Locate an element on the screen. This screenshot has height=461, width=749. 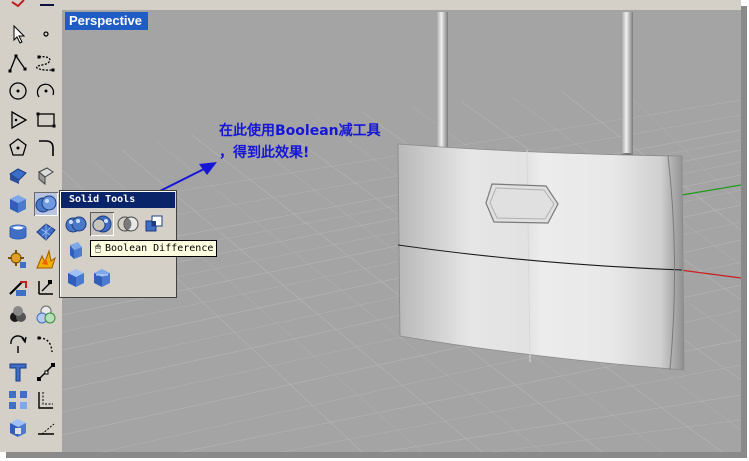
trim-icon is located at coordinates (18, 288).